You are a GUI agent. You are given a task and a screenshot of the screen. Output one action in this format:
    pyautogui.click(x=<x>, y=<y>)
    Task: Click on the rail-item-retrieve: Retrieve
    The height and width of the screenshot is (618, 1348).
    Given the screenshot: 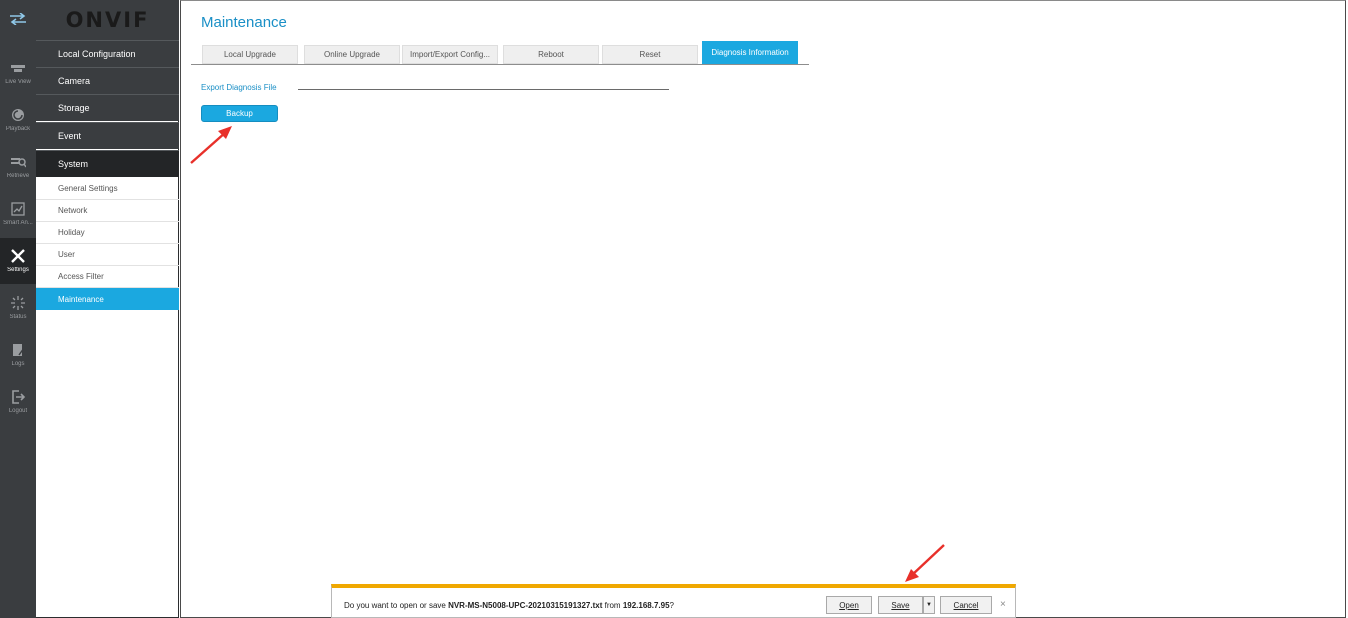 What is the action you would take?
    pyautogui.click(x=18, y=167)
    